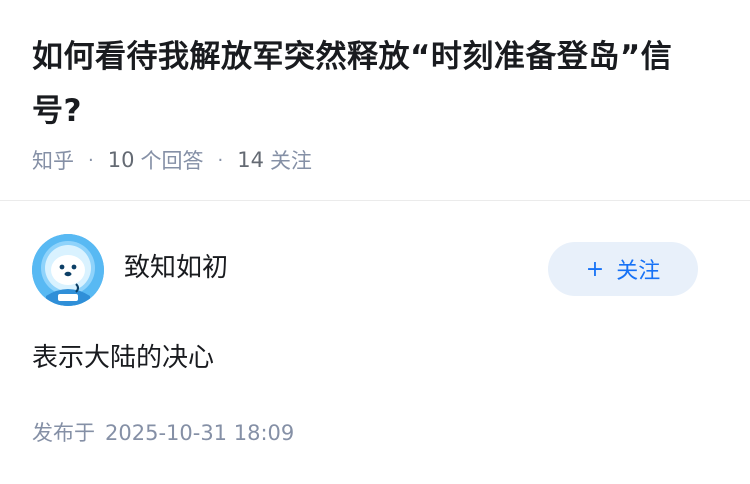 The height and width of the screenshot is (484, 750). I want to click on follow-label: 关注, so click(638, 271).